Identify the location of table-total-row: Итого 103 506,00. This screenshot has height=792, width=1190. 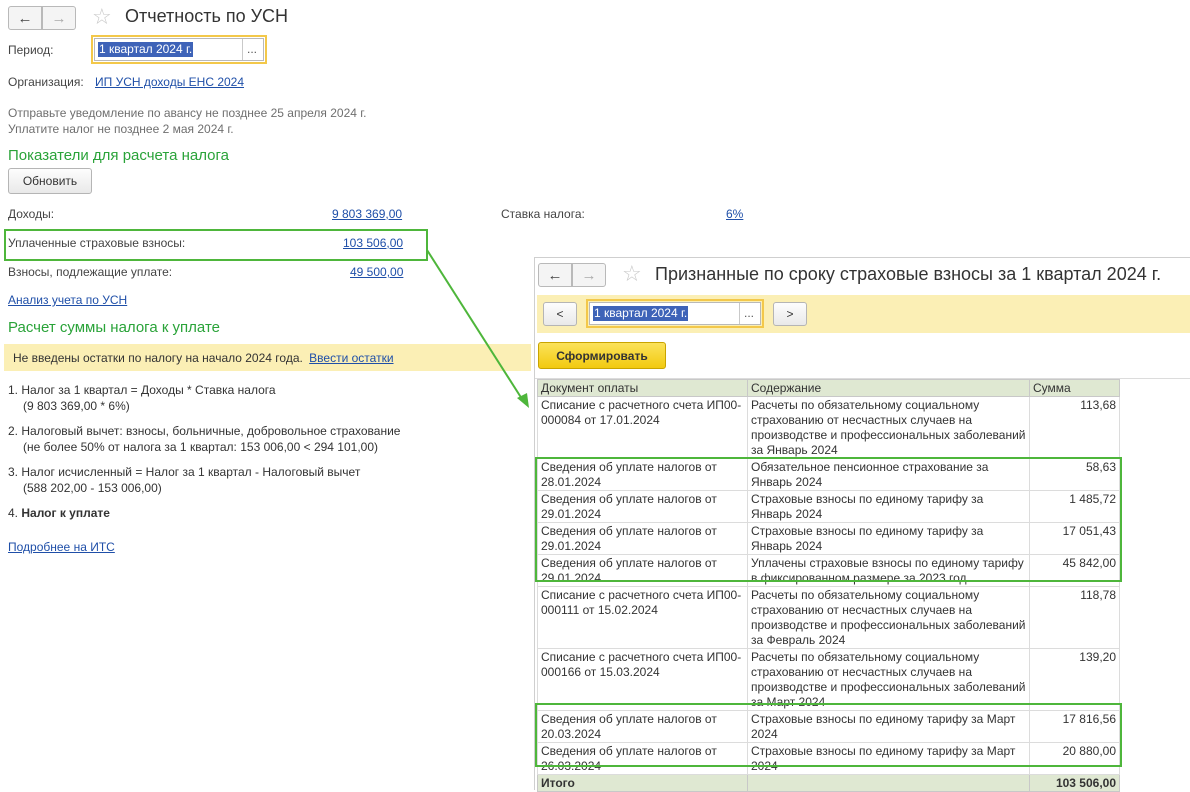
(828, 783).